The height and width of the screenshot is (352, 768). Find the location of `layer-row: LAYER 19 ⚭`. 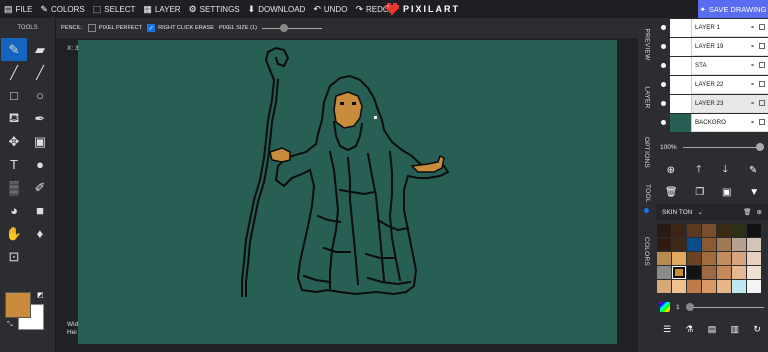

layer-row: LAYER 19 ⚭ is located at coordinates (712, 46).